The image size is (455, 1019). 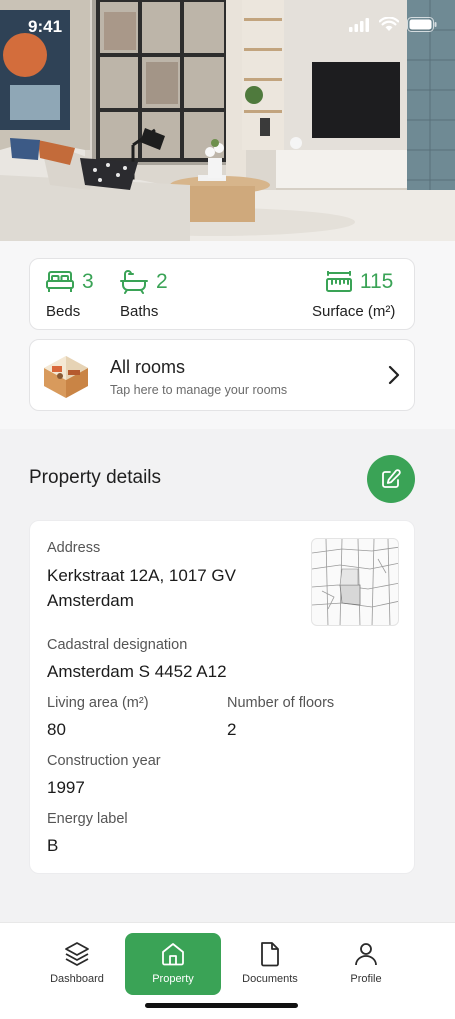 I want to click on stat-surface: 115 Surface (m²), so click(x=353, y=293).